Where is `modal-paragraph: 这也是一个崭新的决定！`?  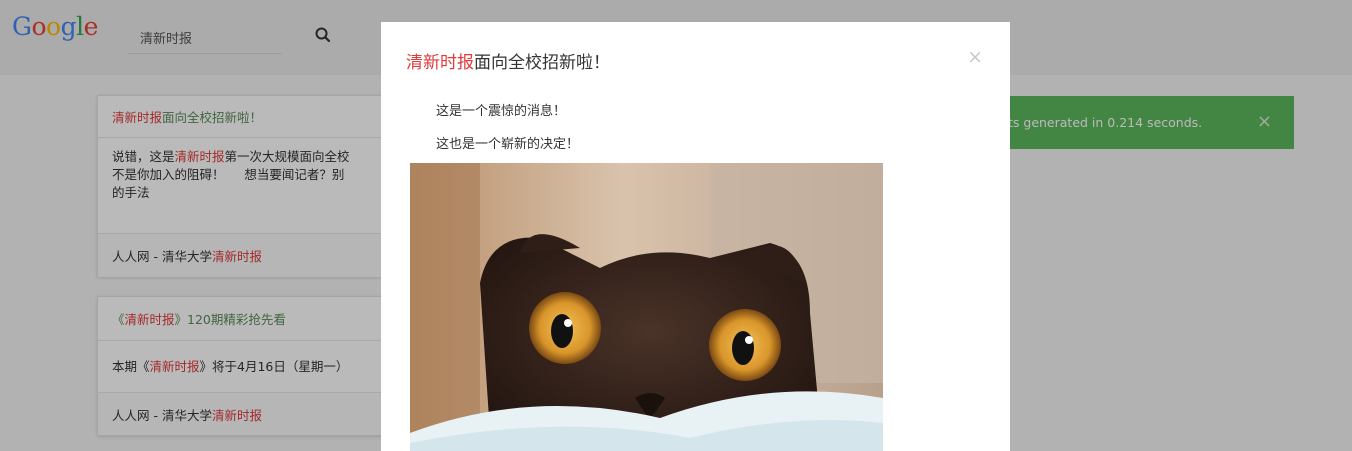 modal-paragraph: 这也是一个崭新的决定！ is located at coordinates (508, 144).